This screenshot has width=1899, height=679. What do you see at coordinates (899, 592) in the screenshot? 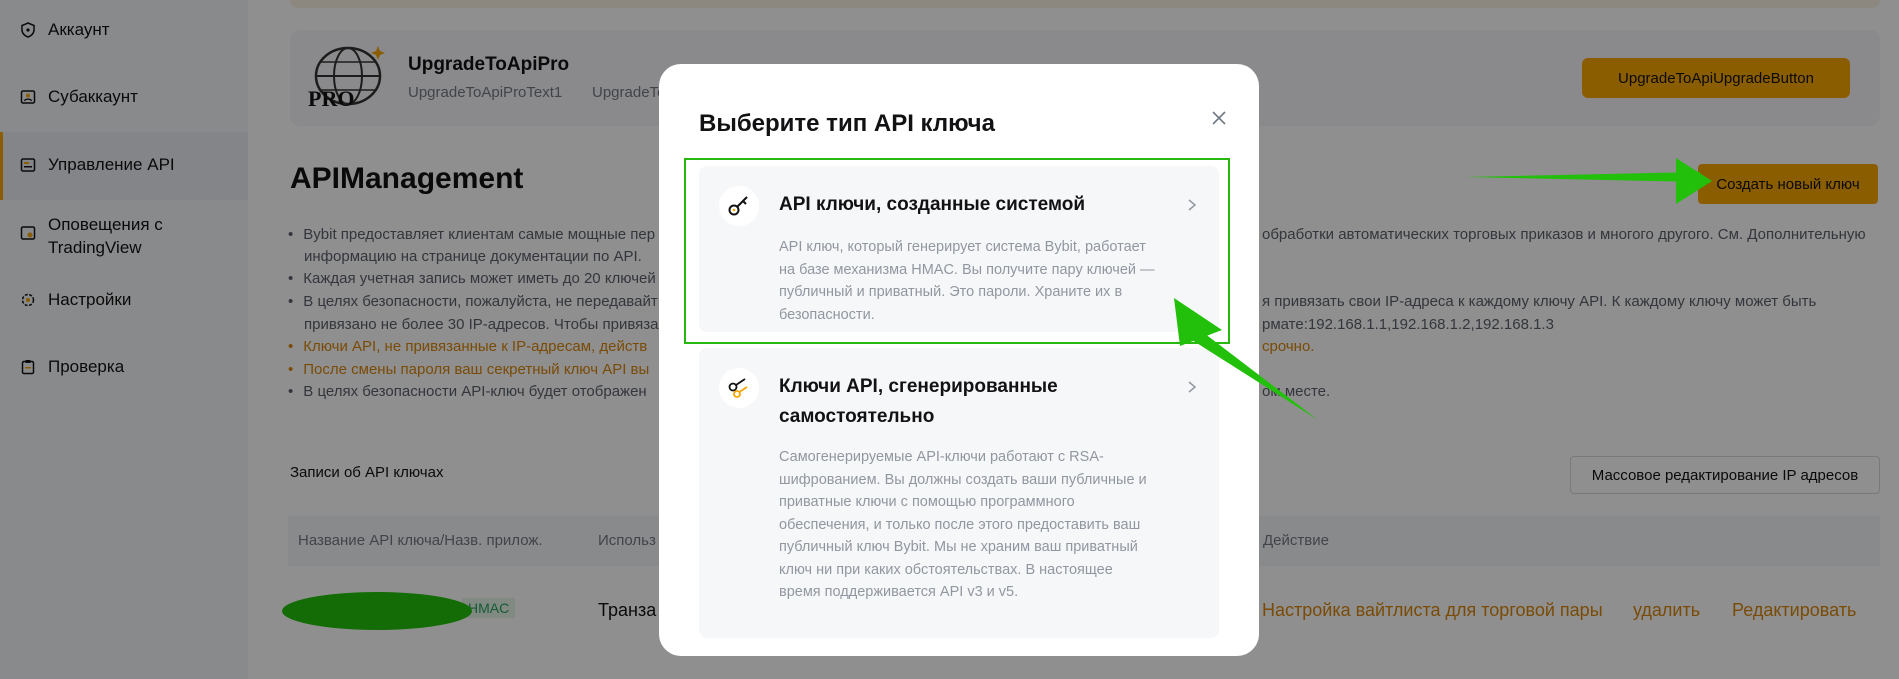
I see `desc-line: время поддерживается API v3 и v5.` at bounding box center [899, 592].